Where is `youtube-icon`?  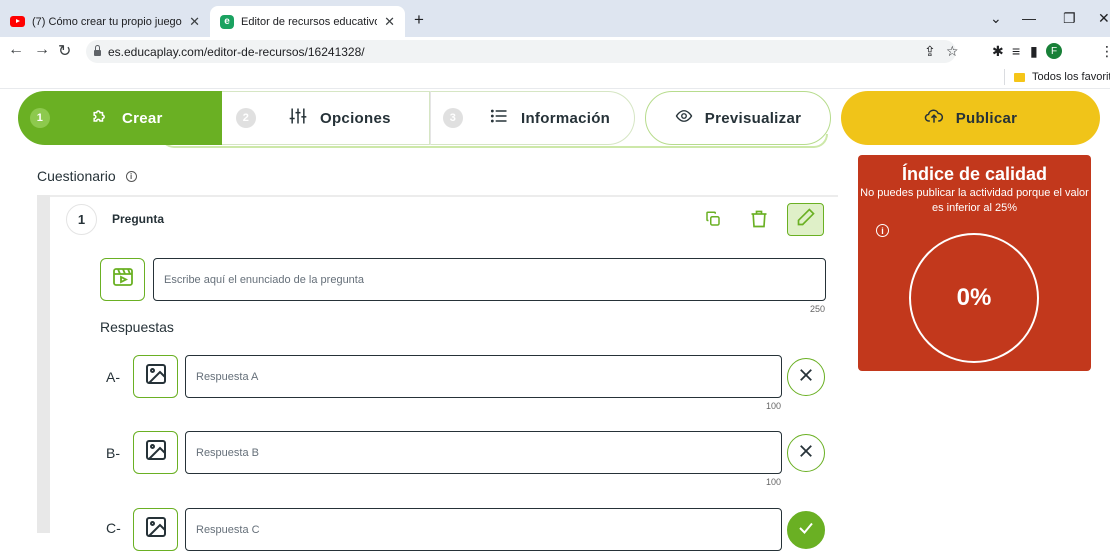 youtube-icon is located at coordinates (17, 21).